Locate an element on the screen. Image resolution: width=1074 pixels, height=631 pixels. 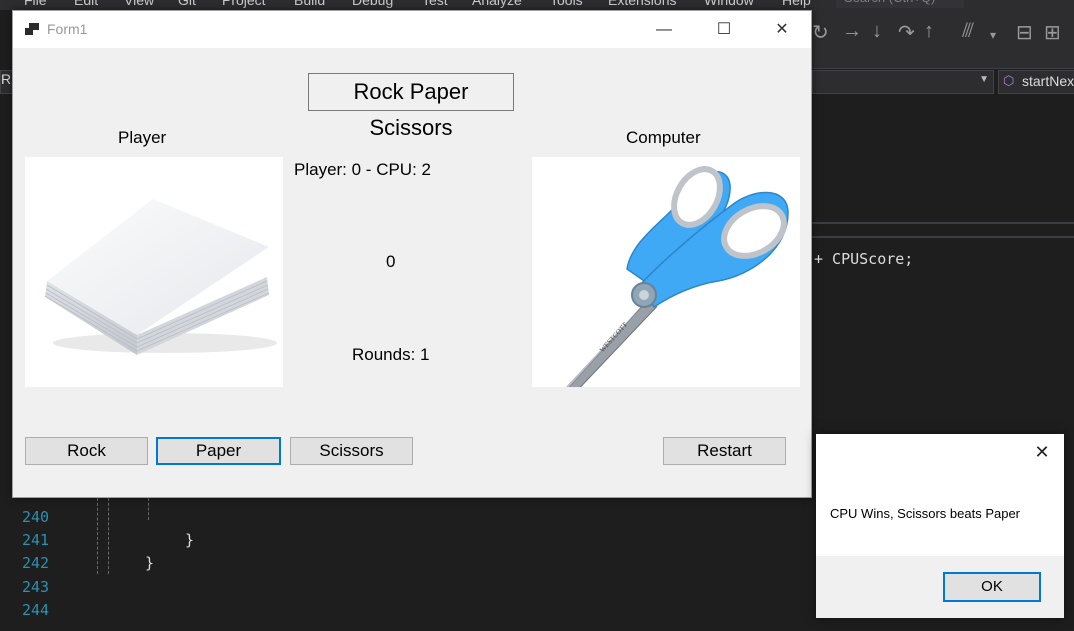
computer-choice-image: WESTCOTT is located at coordinates (666, 272).